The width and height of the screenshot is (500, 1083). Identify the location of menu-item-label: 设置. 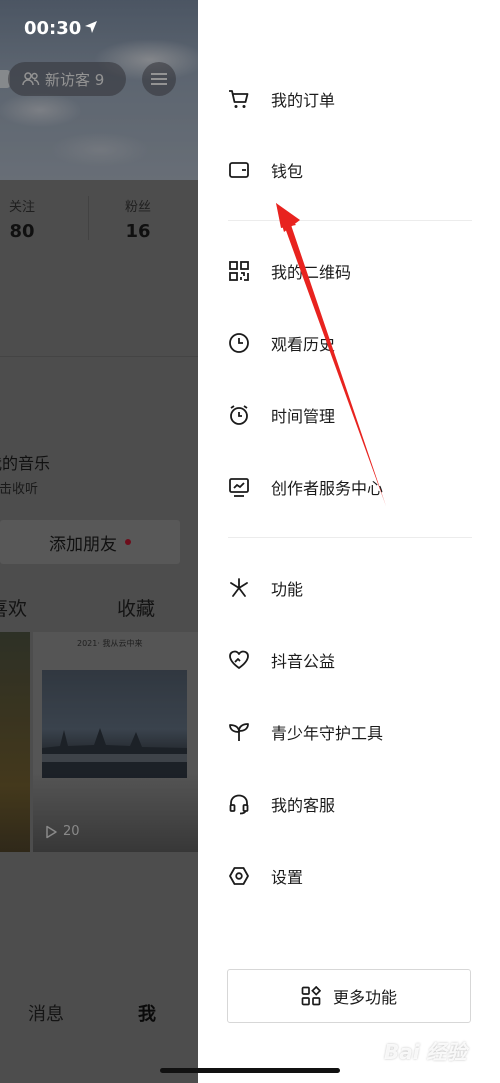
(287, 877).